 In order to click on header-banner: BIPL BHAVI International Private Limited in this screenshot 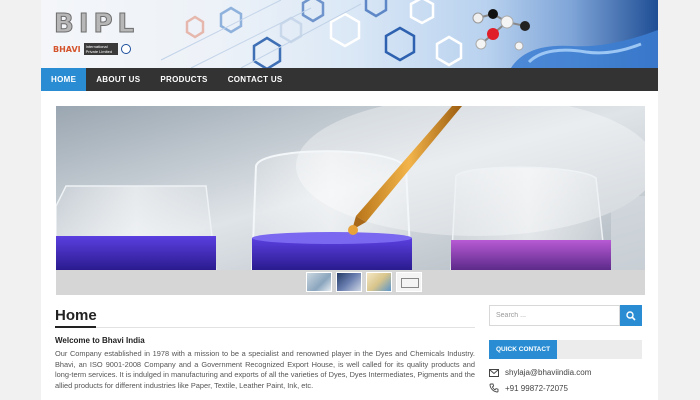, I will do `click(349, 34)`.